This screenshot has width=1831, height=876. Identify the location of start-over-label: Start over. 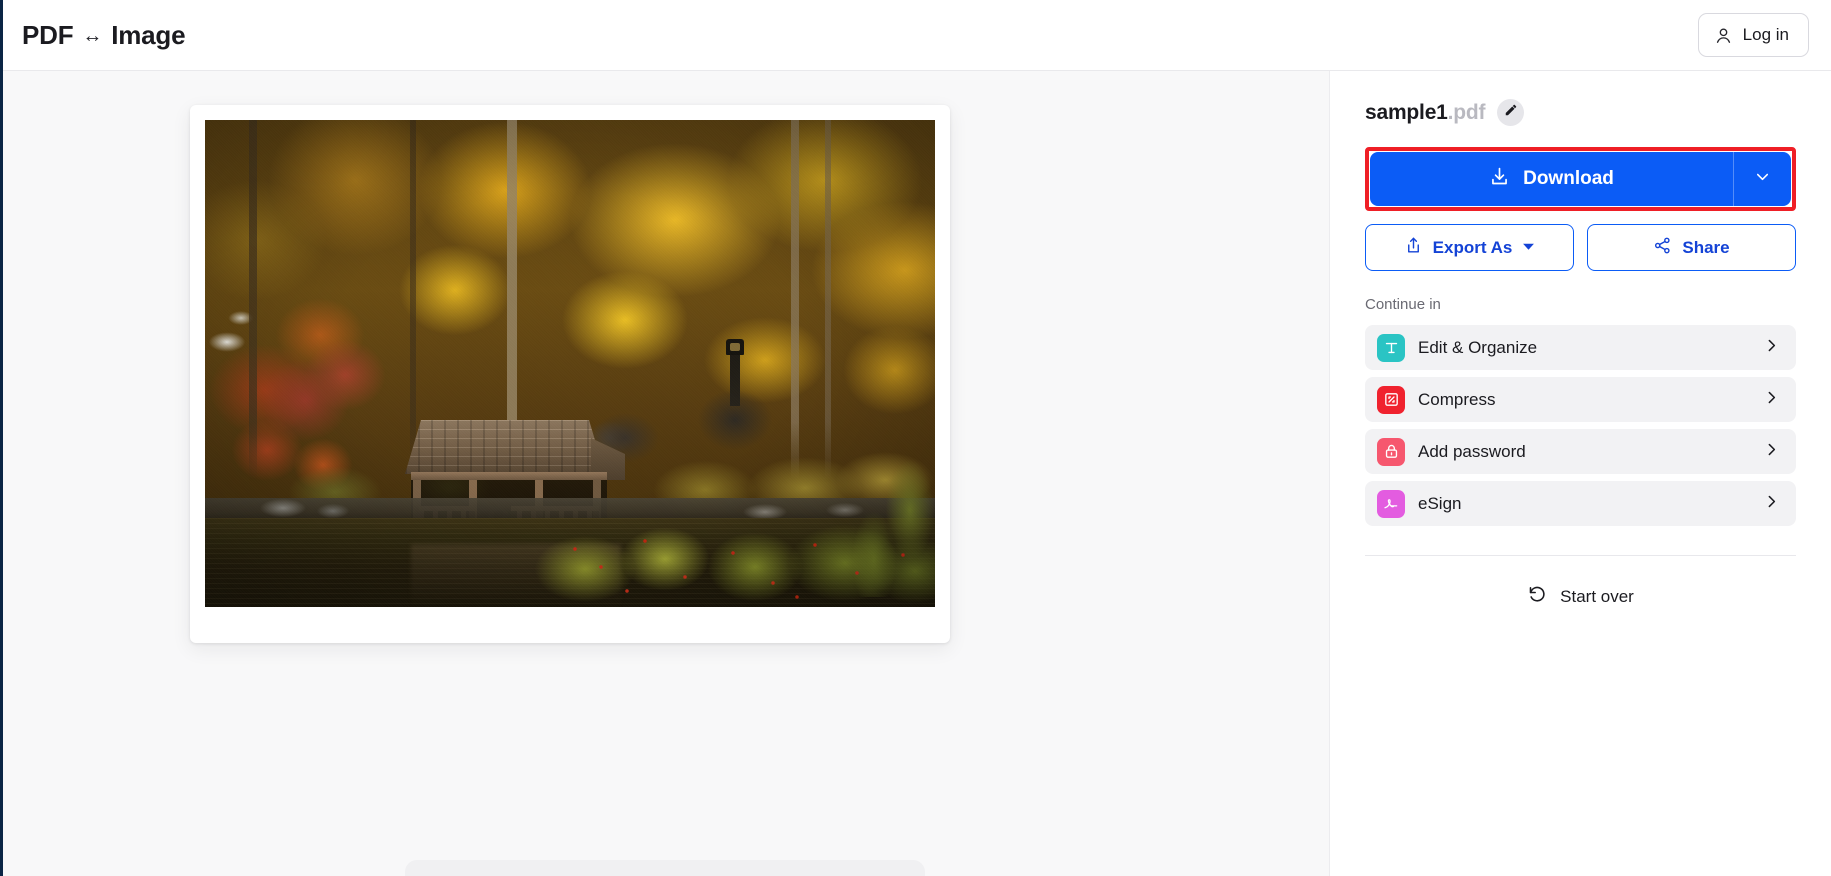
(1597, 596).